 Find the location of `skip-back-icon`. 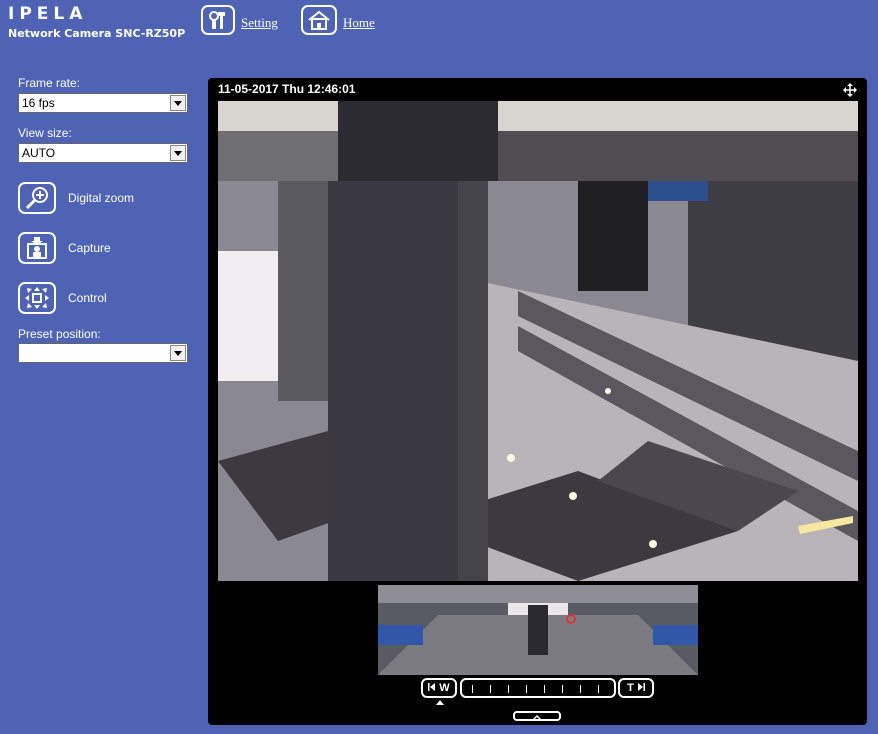

skip-back-icon is located at coordinates (432, 688).